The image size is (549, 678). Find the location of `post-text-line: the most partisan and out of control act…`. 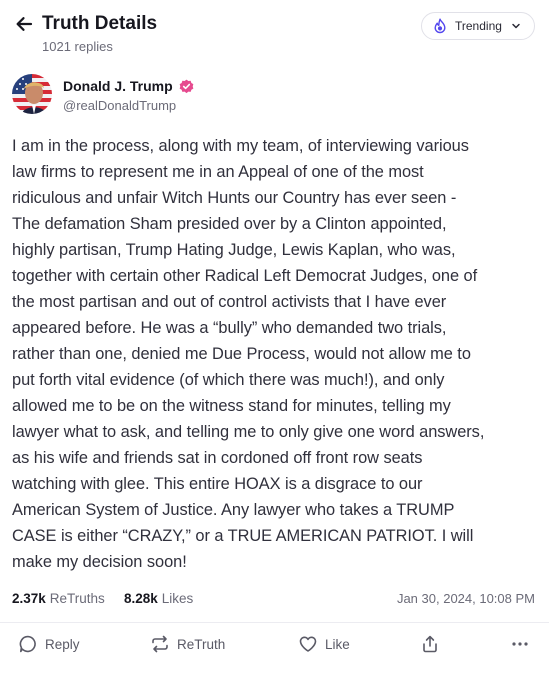

post-text-line: the most partisan and out of control act… is located at coordinates (229, 302).